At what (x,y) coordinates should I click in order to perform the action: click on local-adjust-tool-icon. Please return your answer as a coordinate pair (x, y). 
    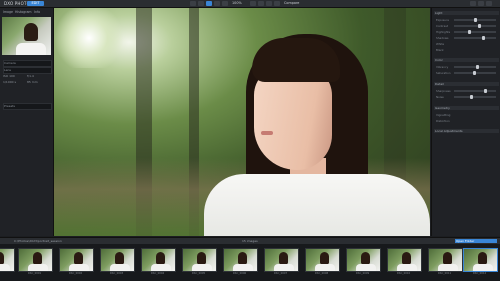
    Looking at the image, I should click on (253, 3).